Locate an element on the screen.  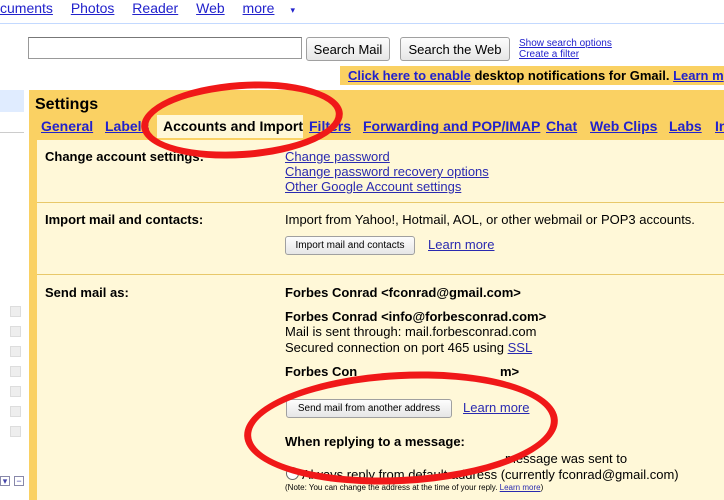
tab-chat: Chat is located at coordinates (561, 126).